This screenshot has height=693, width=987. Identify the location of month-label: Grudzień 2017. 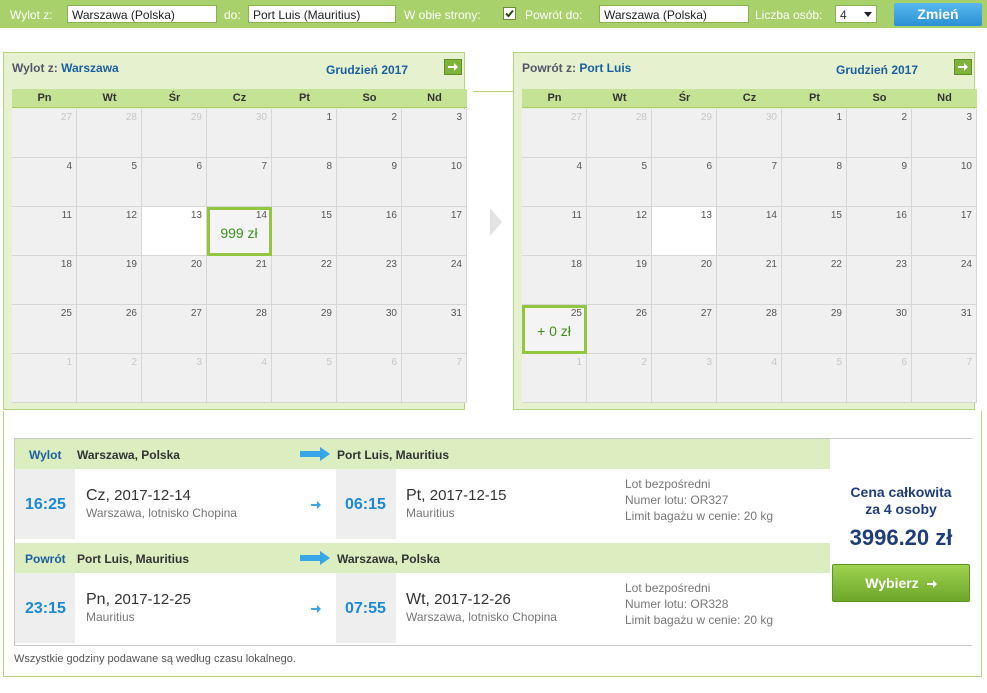
(367, 70).